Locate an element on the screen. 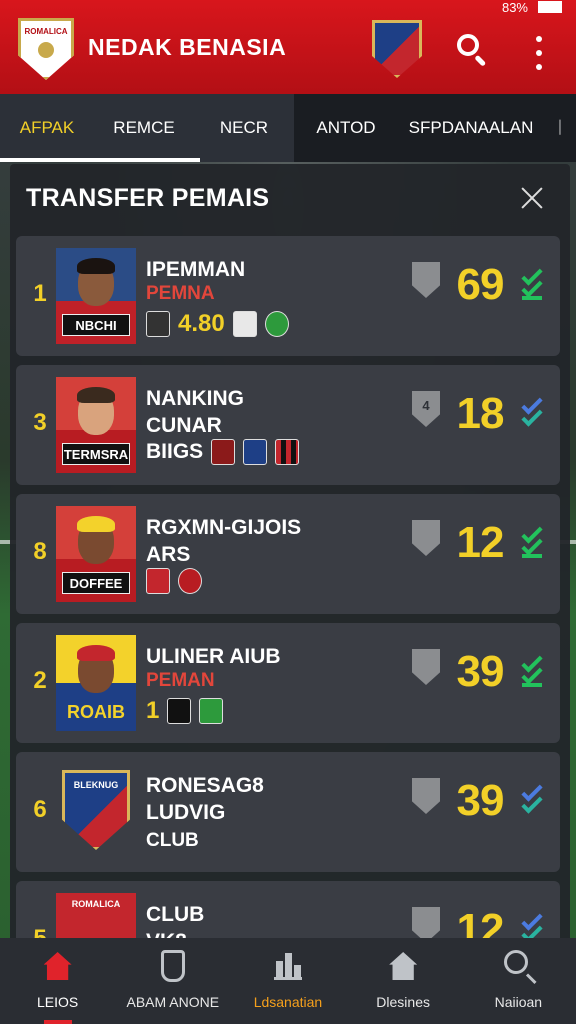 The image size is (576, 1024). player-mini-icon is located at coordinates (158, 324).